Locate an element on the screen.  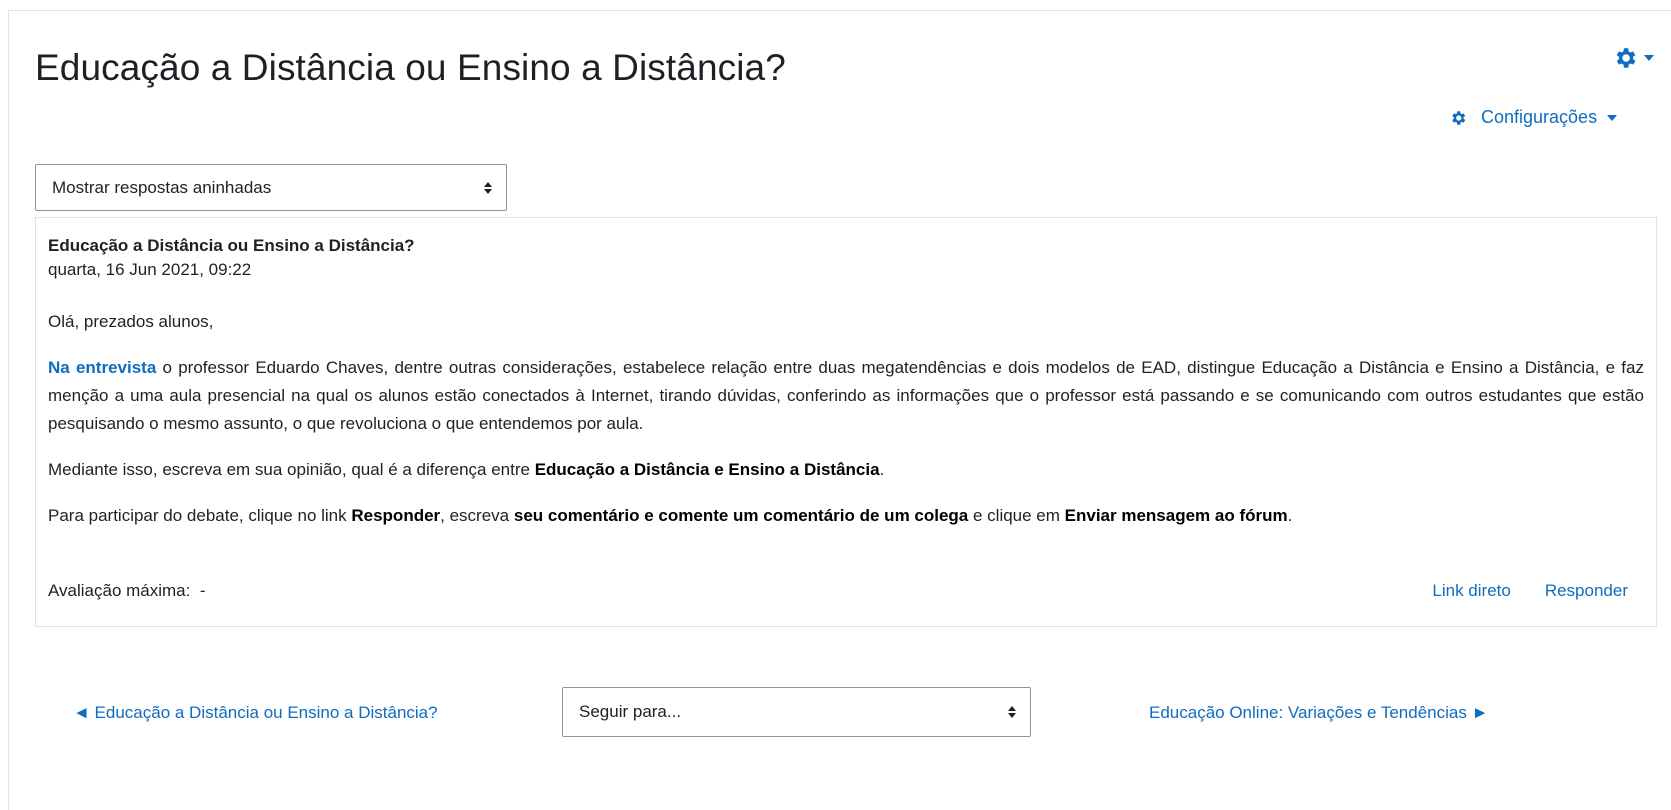
rating: Avaliação máxima: - is located at coordinates (126, 591).